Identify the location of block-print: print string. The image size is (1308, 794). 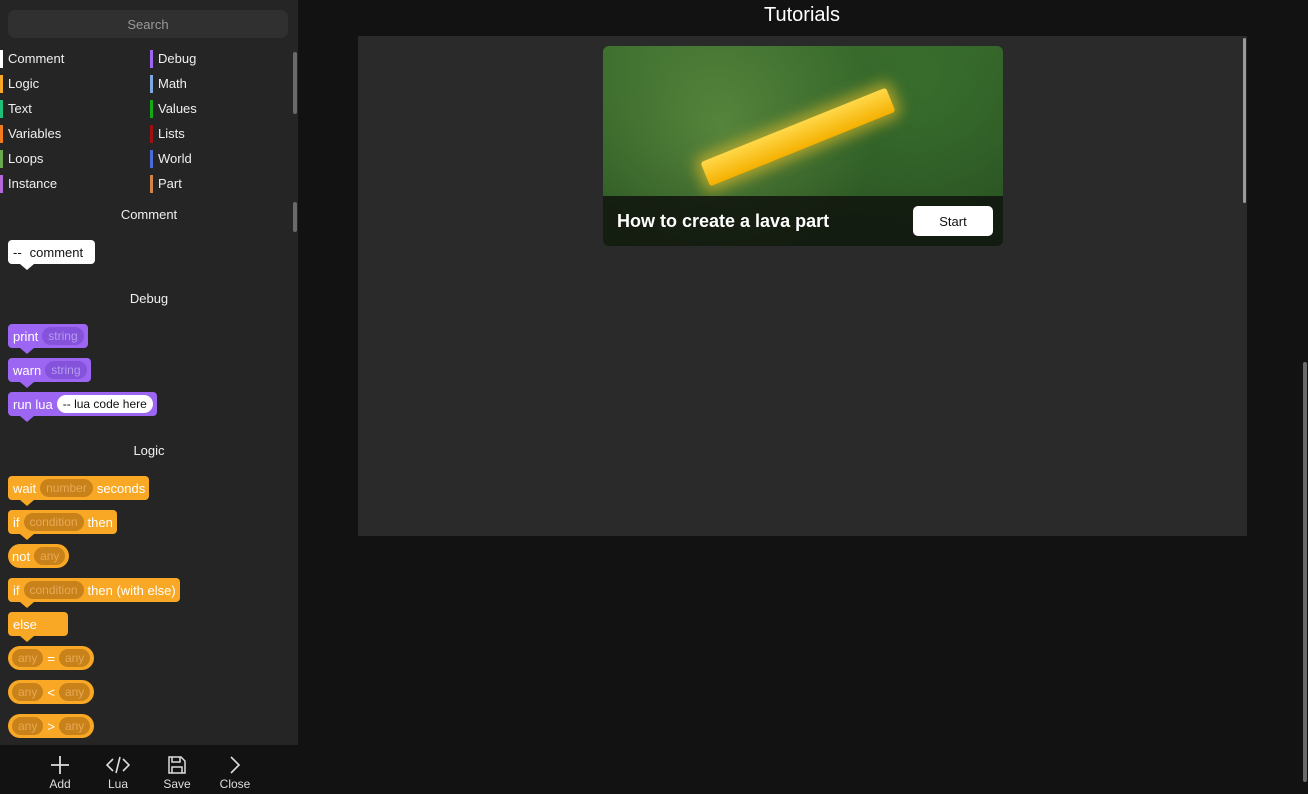
(48, 339).